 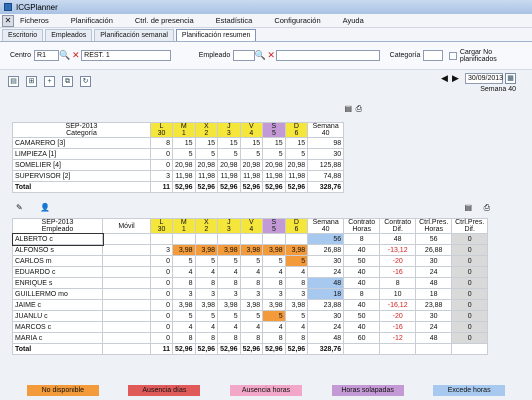 I want to click on date-field: 30/09/2013, so click(x=484, y=78).